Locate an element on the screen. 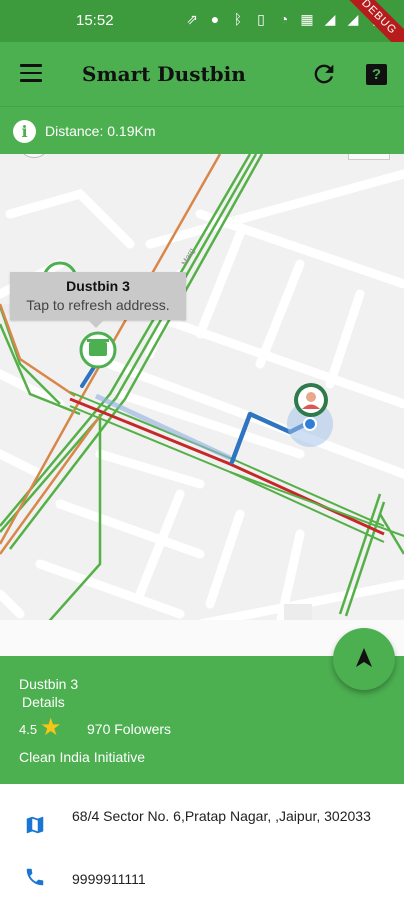 This screenshot has width=404, height=900. user-location-marker is located at coordinates (310, 415).